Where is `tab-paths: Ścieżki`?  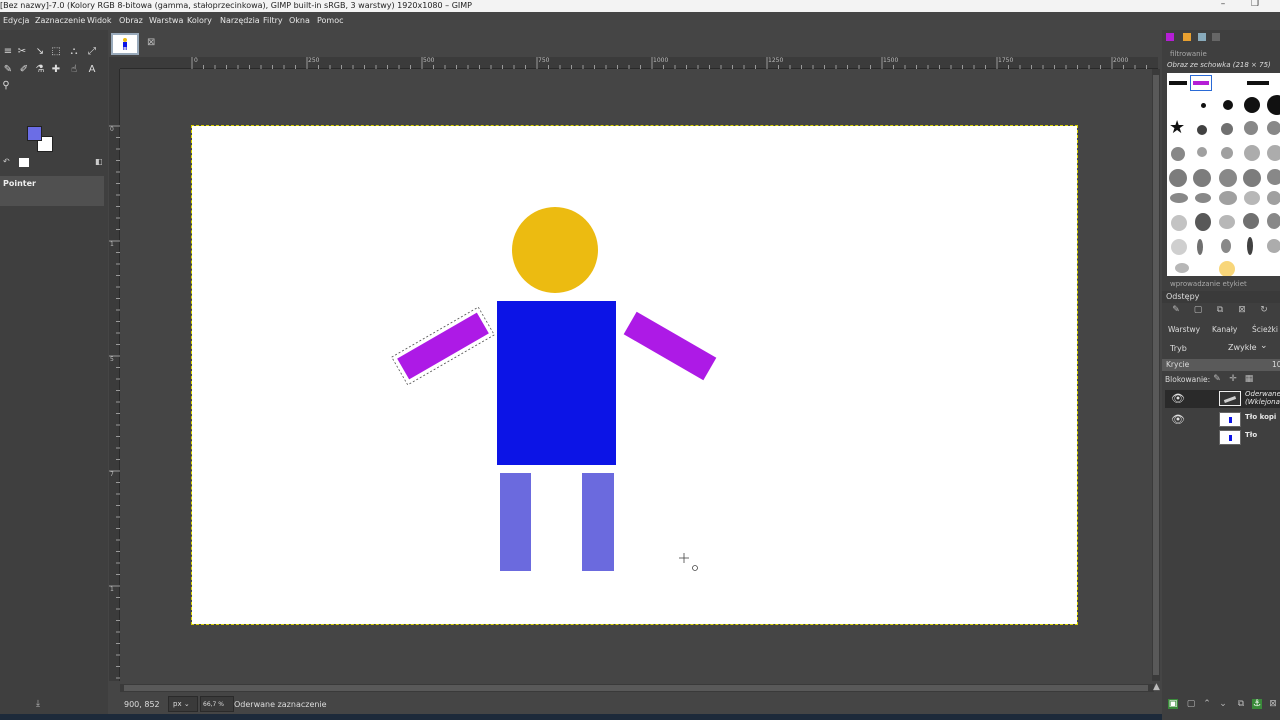 tab-paths: Ścieżki is located at coordinates (1265, 329).